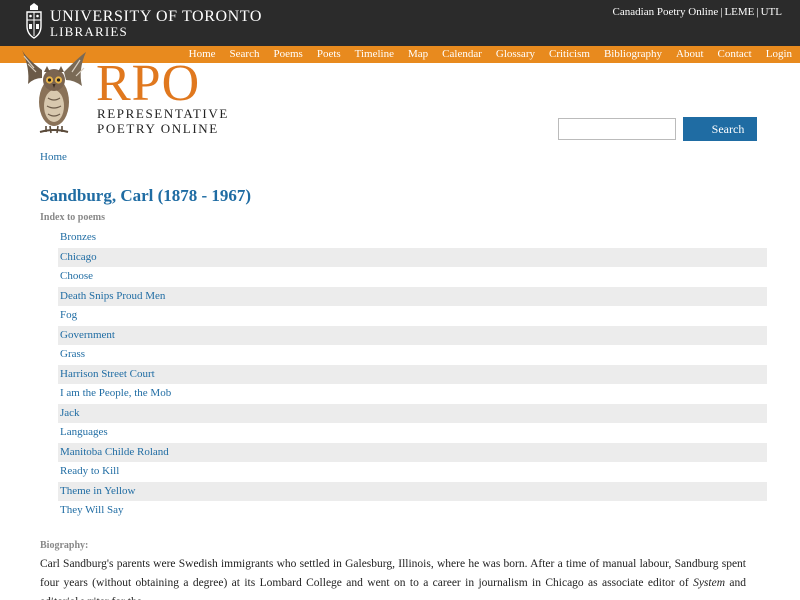 The width and height of the screenshot is (800, 600). I want to click on nav-contact: Contact, so click(735, 54).